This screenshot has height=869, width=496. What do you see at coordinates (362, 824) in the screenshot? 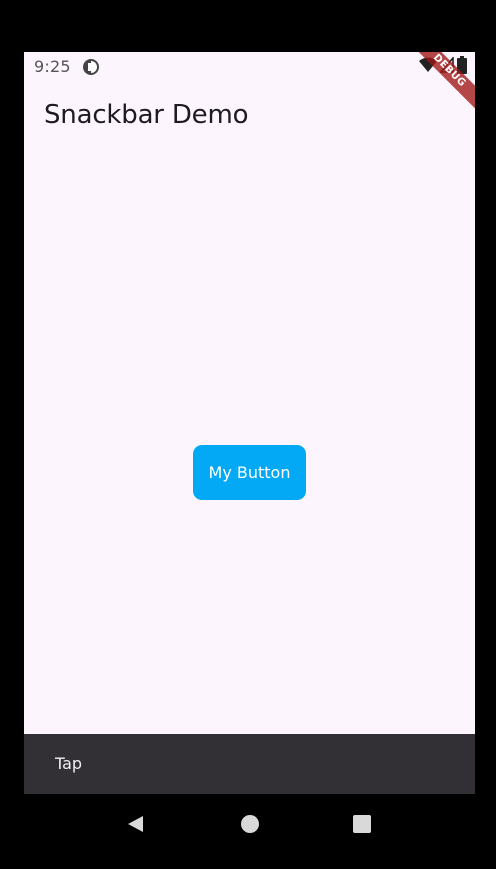
I see `recents-square-icon` at bounding box center [362, 824].